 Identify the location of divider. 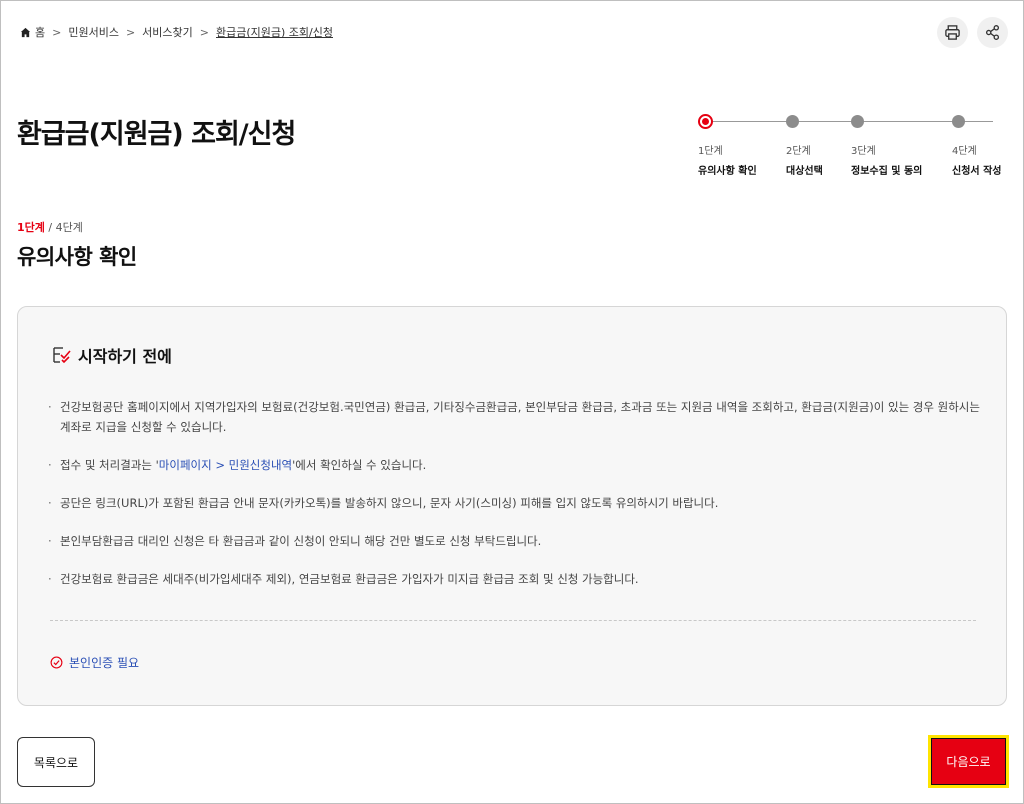
(513, 620).